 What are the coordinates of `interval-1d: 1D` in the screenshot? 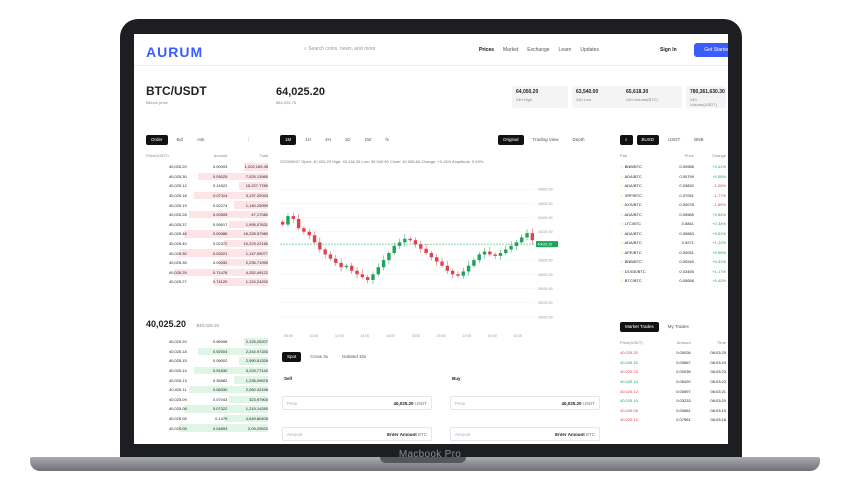 It's located at (348, 140).